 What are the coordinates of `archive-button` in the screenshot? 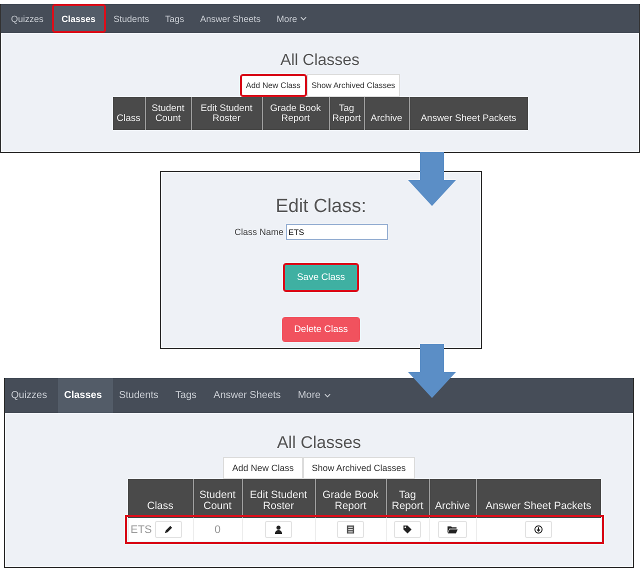 It's located at (452, 529).